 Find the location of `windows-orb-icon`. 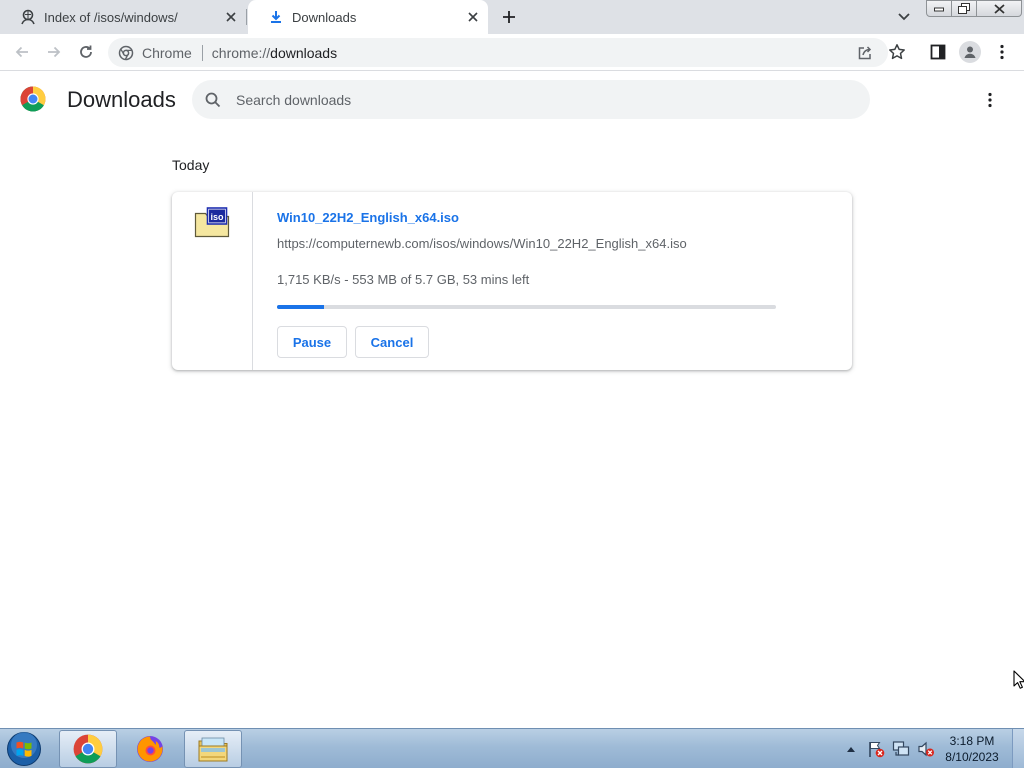

windows-orb-icon is located at coordinates (24, 749).